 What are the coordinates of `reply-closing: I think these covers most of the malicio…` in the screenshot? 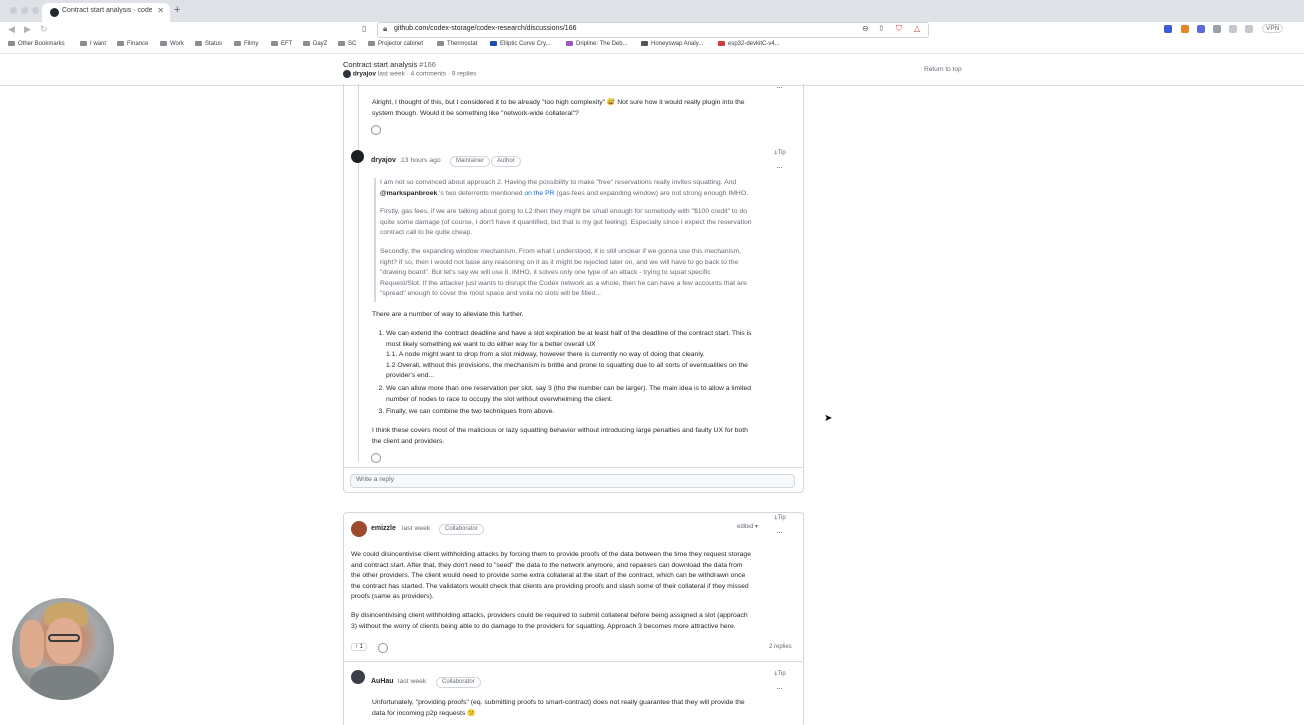 It's located at (582, 436).